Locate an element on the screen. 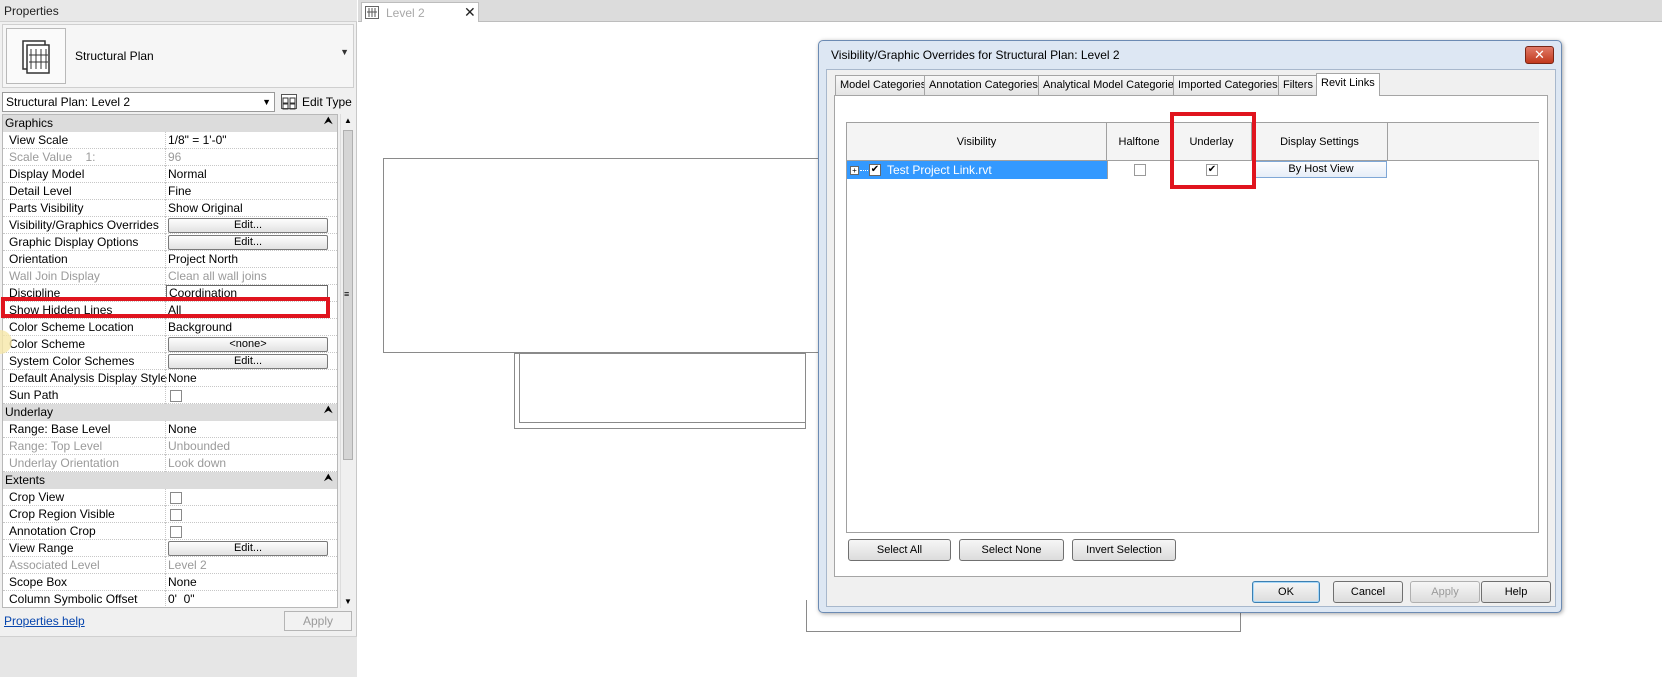 The width and height of the screenshot is (1662, 677). tab-annotation-categories: Annotation Categories is located at coordinates (983, 85).